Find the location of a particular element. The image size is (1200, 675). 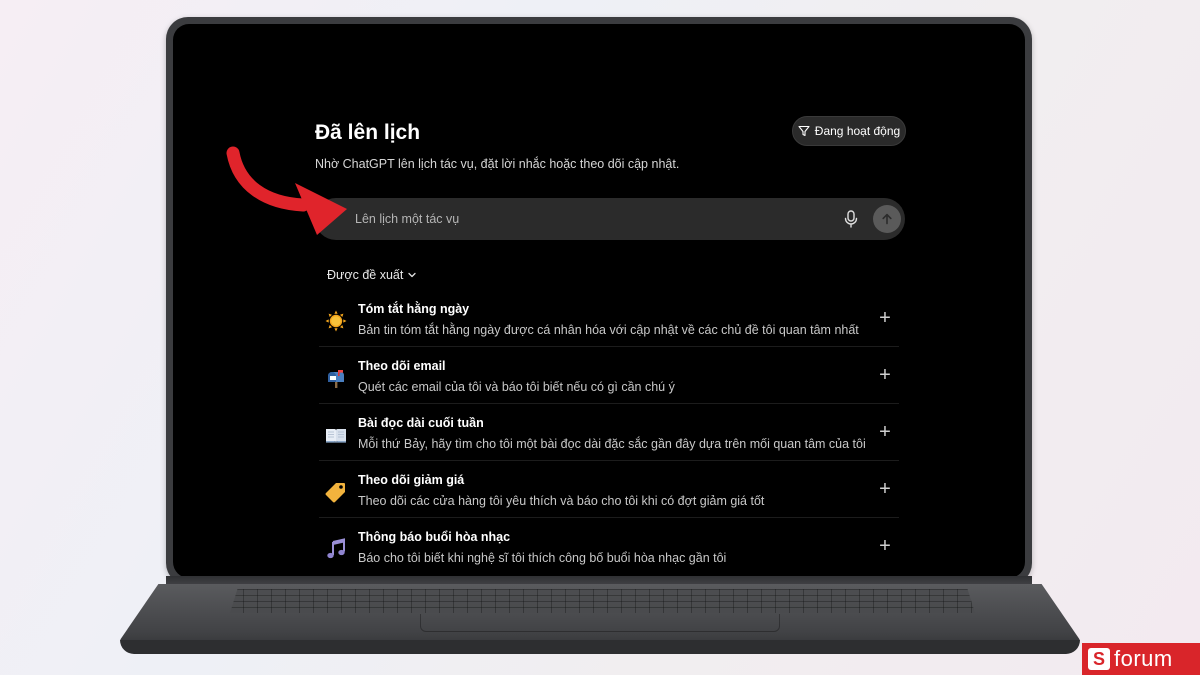

filter-icon is located at coordinates (804, 131).